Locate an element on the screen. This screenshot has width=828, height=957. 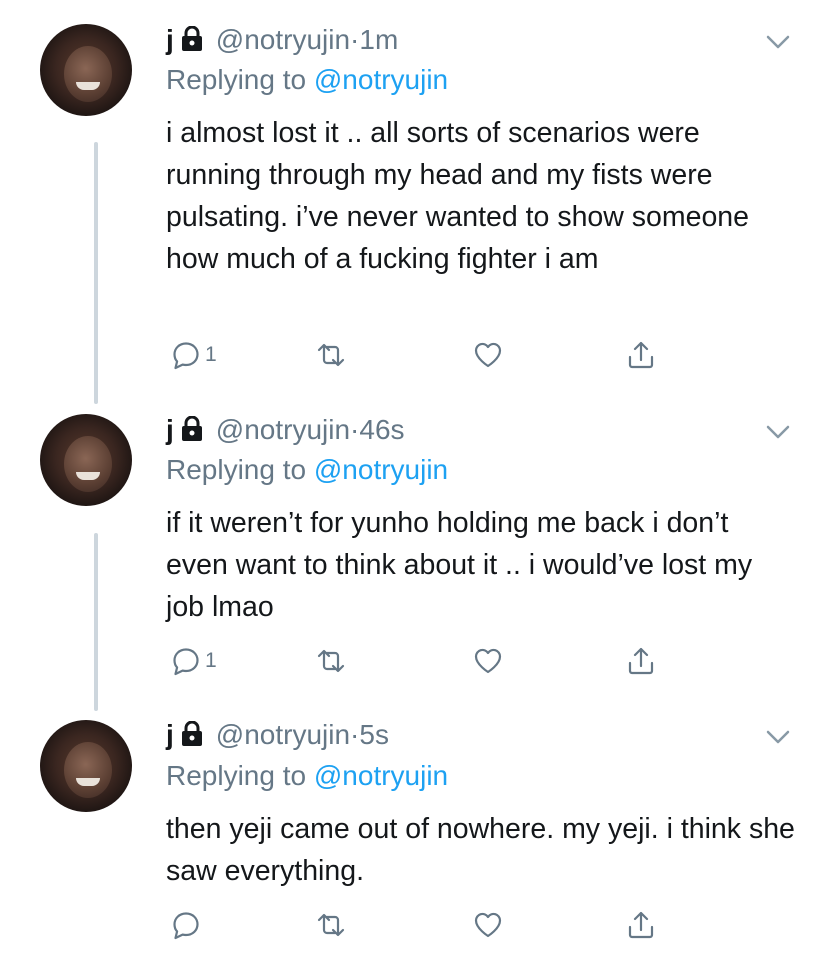
tweet-header: j @notryujin · 46s is located at coordinates (285, 430).